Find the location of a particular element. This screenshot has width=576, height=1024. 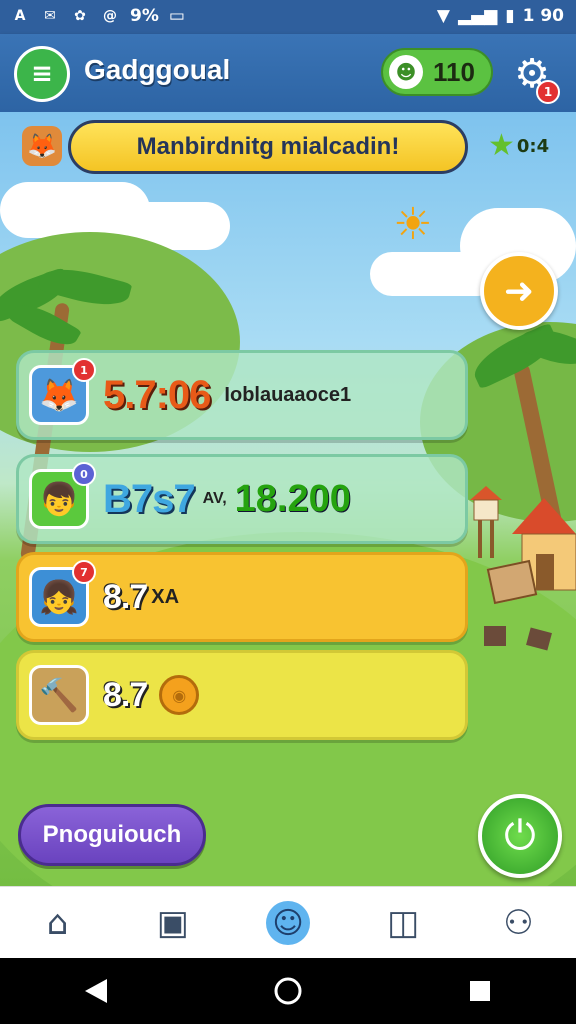

stat-label: Ioblauaaoce1 is located at coordinates (288, 394).